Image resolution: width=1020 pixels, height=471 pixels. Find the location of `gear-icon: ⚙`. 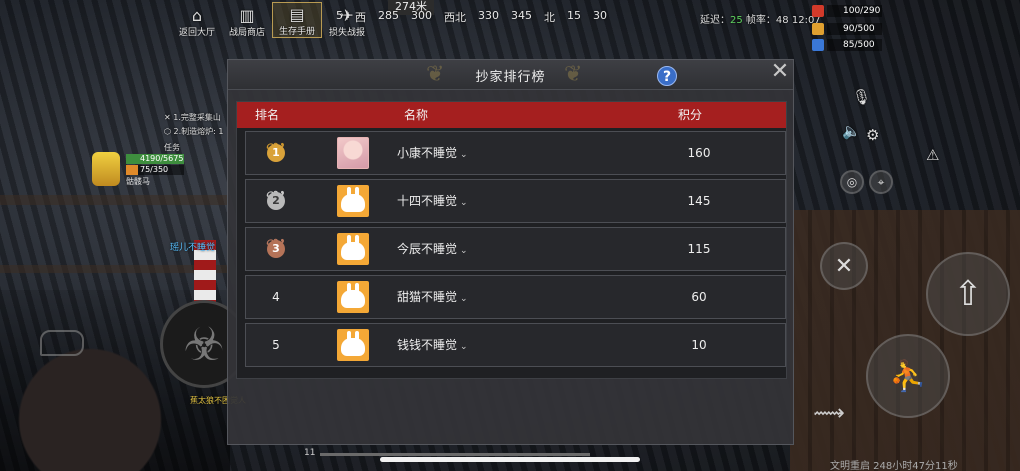

gear-icon: ⚙ is located at coordinates (872, 135).